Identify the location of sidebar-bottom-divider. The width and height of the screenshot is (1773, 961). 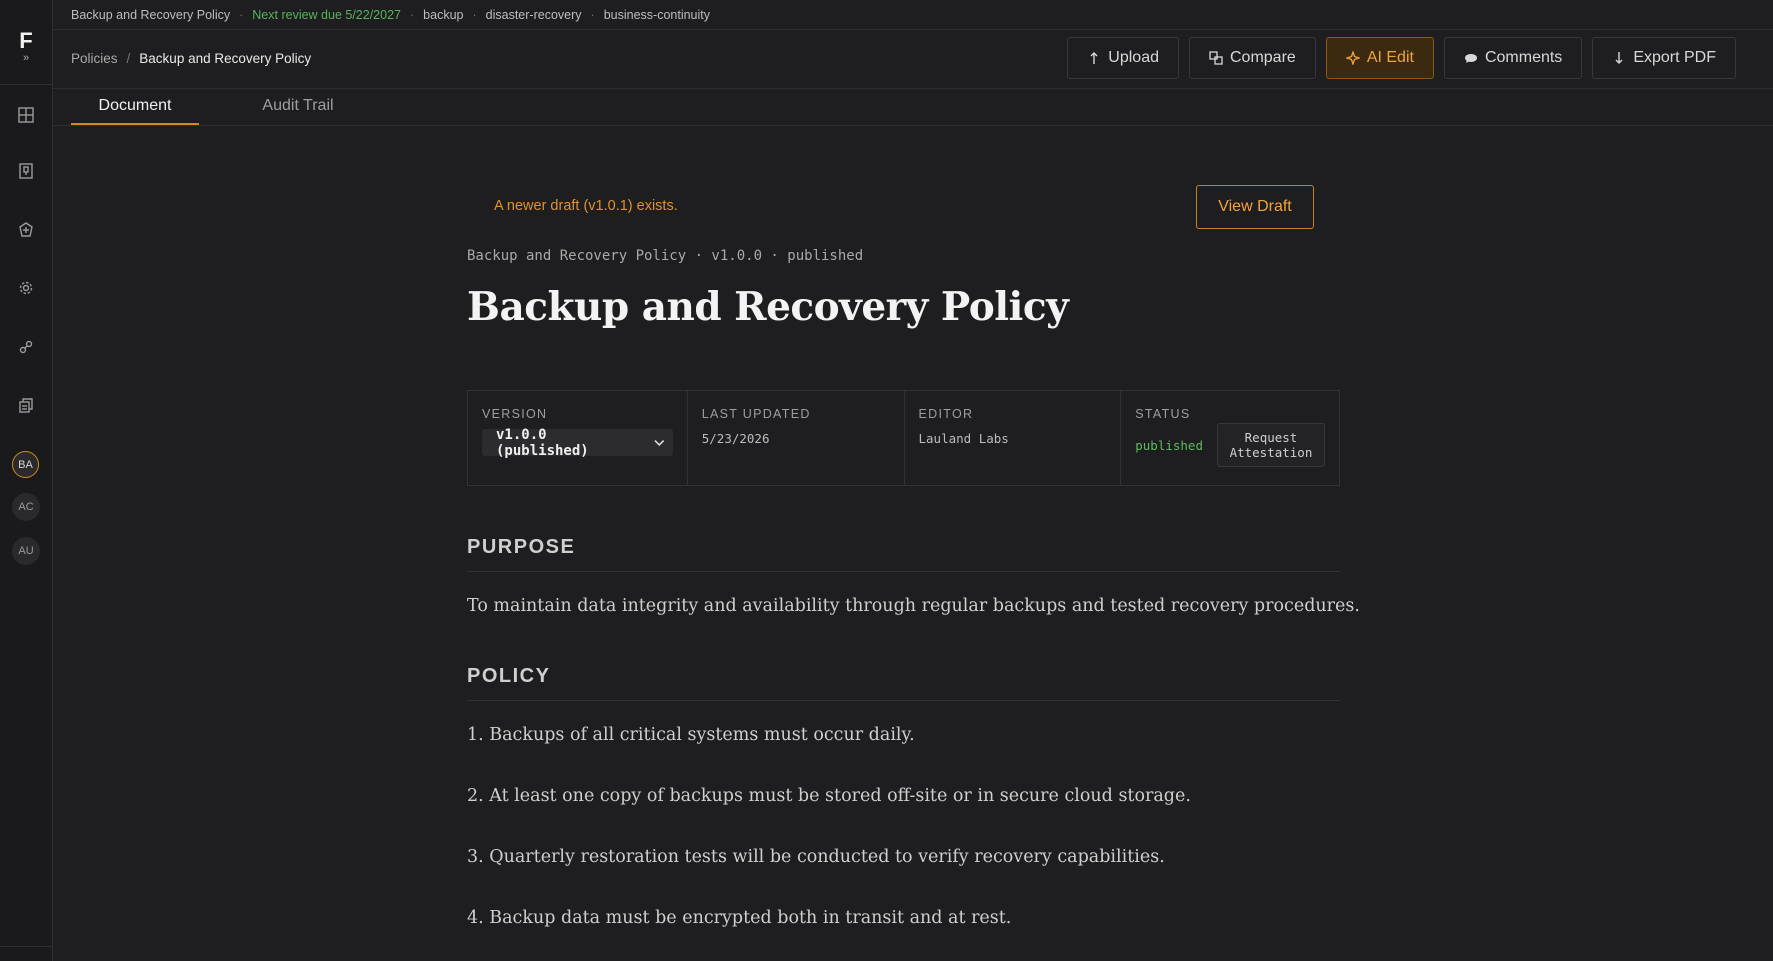
(26, 946).